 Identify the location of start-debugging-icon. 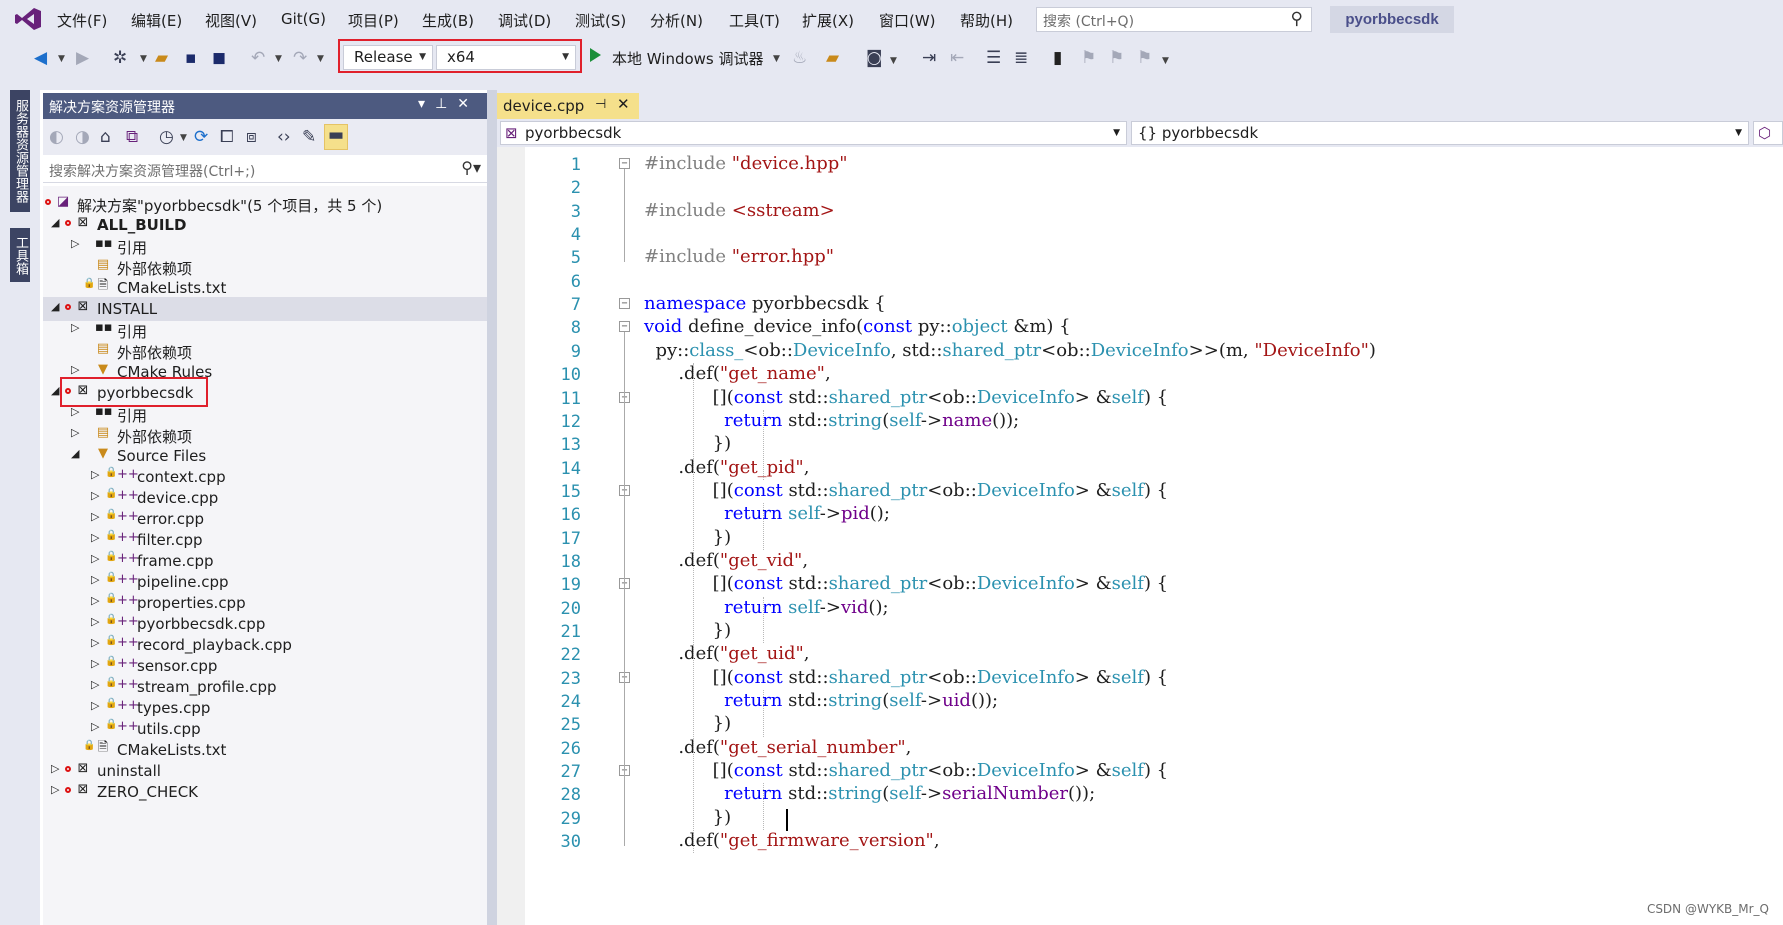
(595, 55).